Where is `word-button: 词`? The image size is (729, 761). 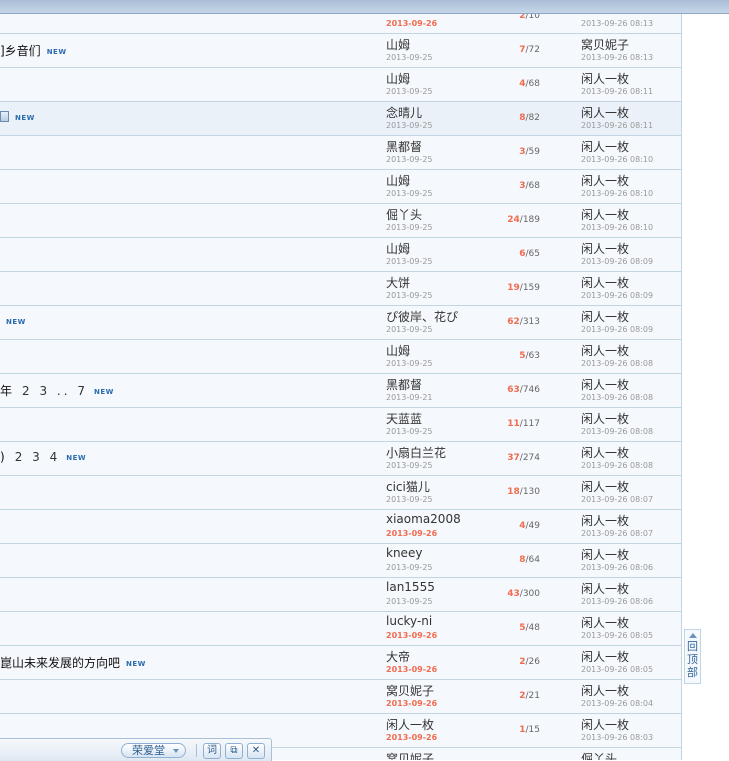
word-button: 词 is located at coordinates (212, 751).